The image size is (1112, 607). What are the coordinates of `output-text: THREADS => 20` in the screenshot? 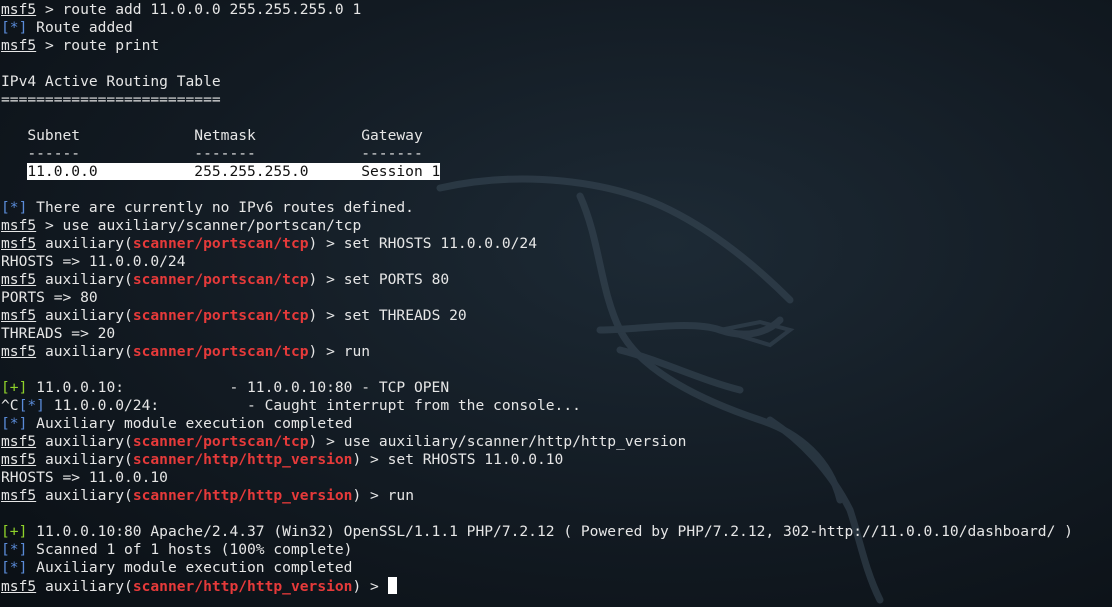 It's located at (58, 333).